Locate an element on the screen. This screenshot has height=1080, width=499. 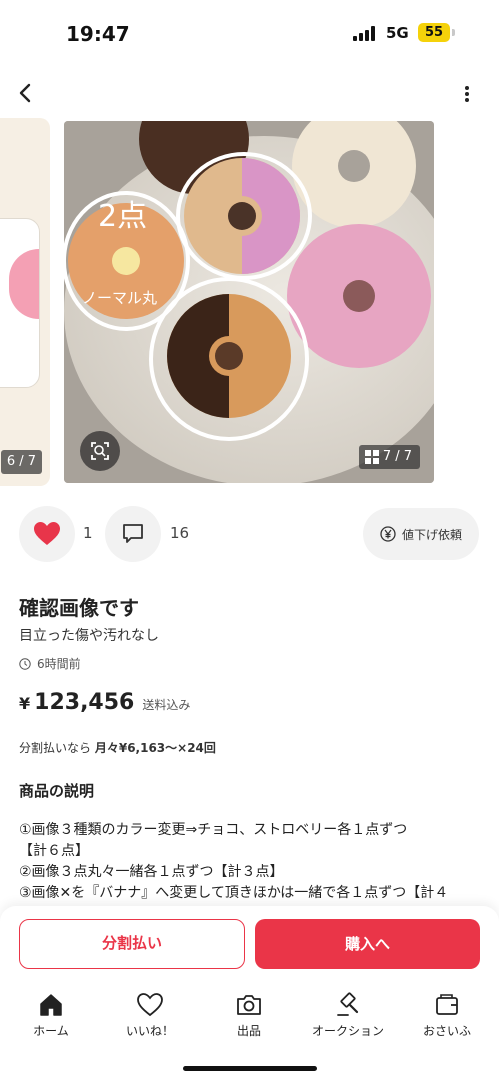
tab-auction: オークション is located at coordinates (348, 1014).